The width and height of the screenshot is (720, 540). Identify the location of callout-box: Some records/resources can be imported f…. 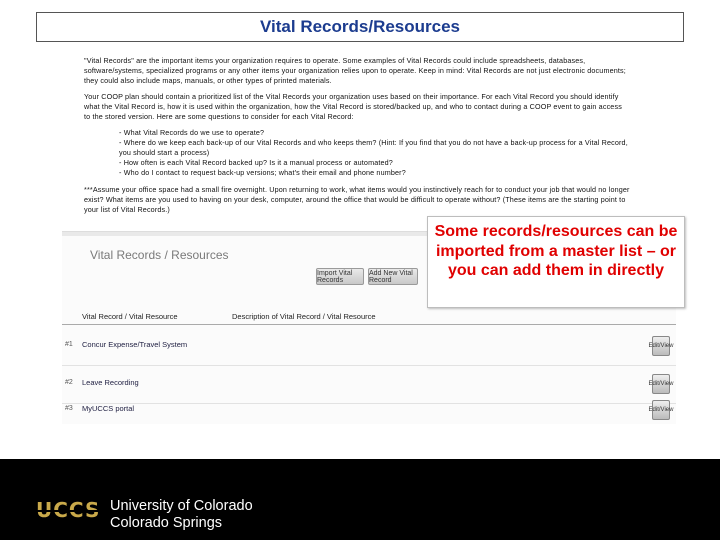
(556, 262).